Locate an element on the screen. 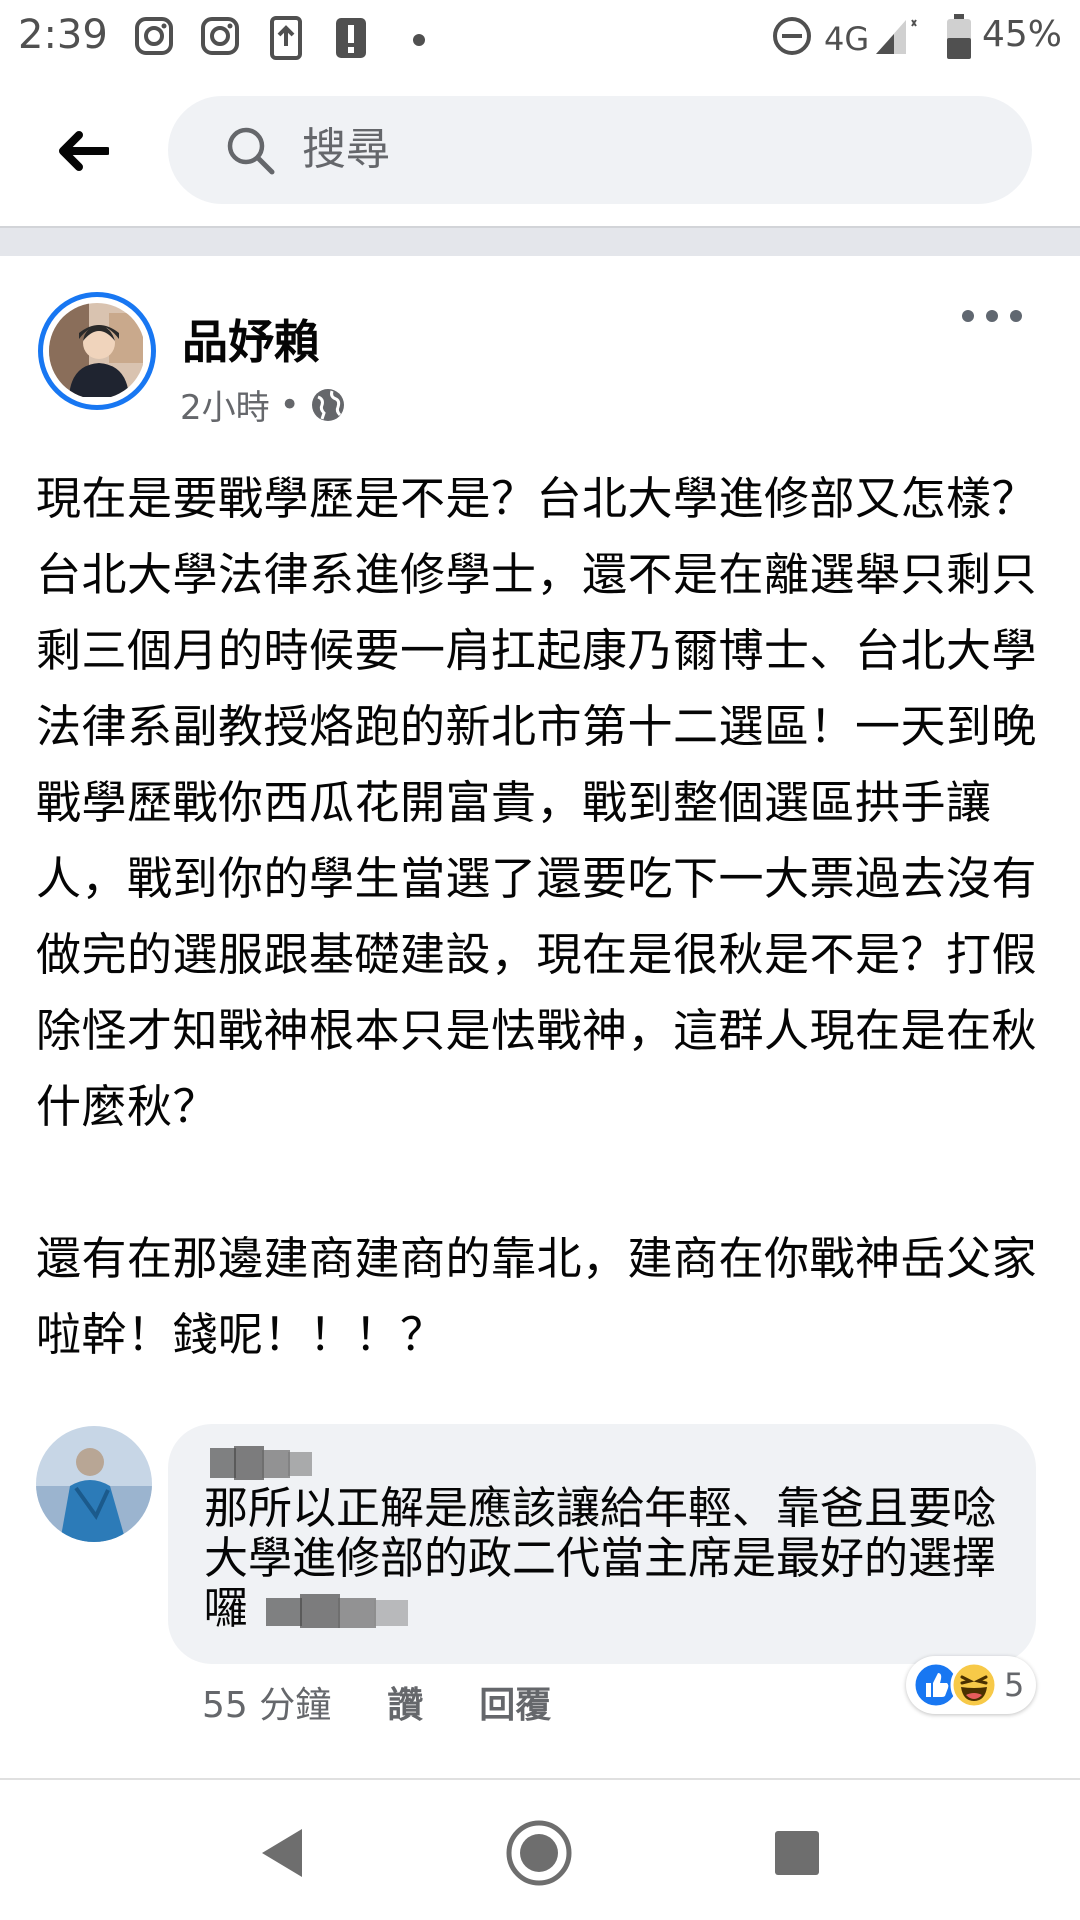 The width and height of the screenshot is (1080, 1920). more-options-button is located at coordinates (992, 316).